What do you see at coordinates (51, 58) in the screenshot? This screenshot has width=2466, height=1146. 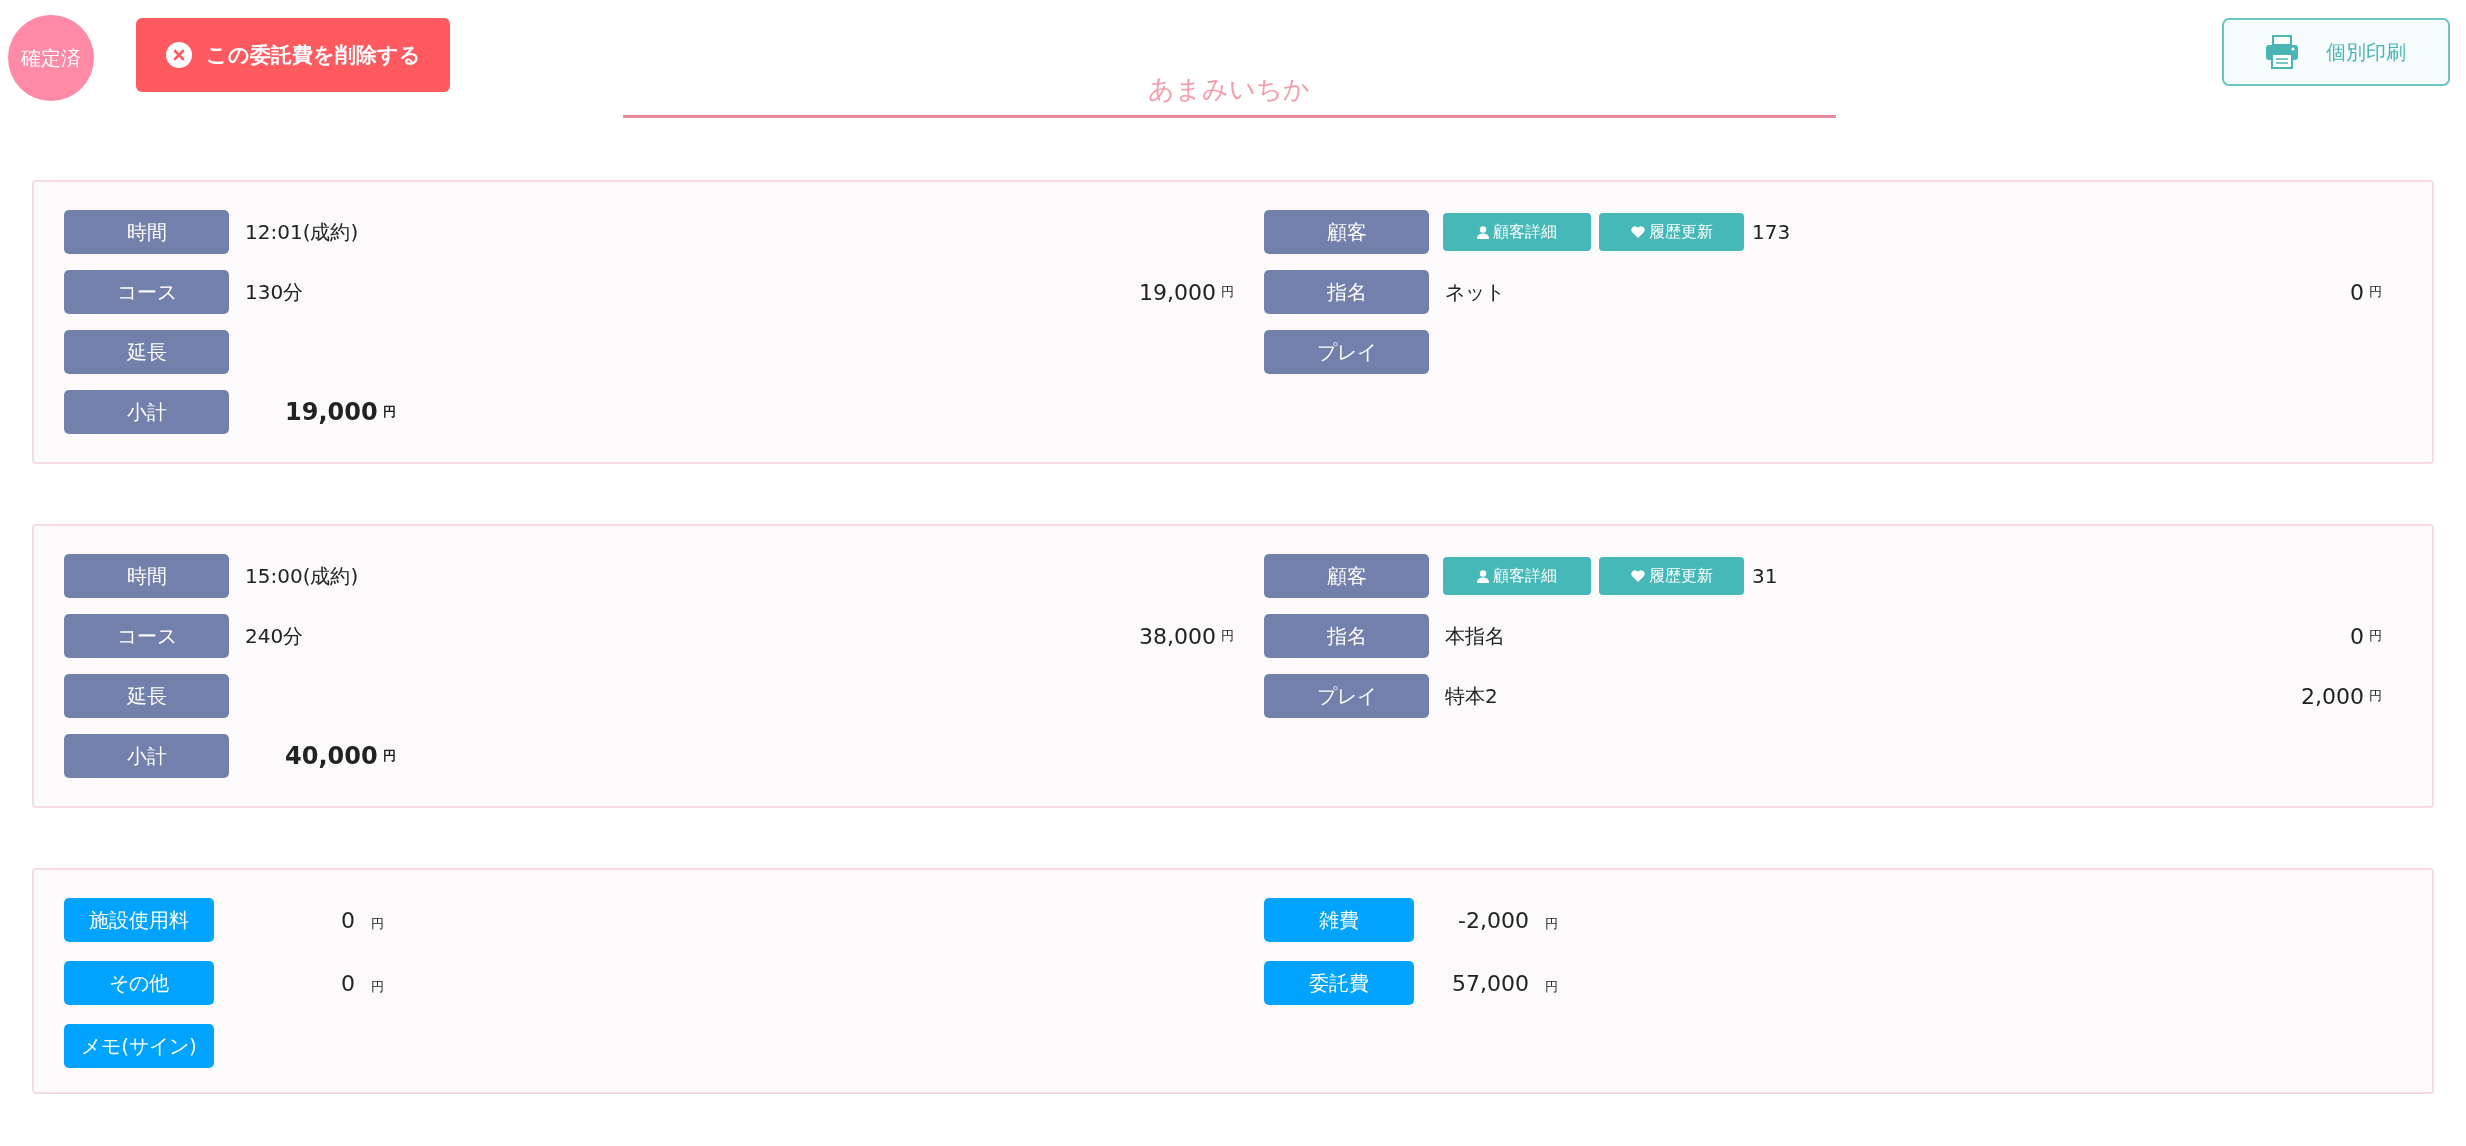 I see `status-badge: 確定済` at bounding box center [51, 58].